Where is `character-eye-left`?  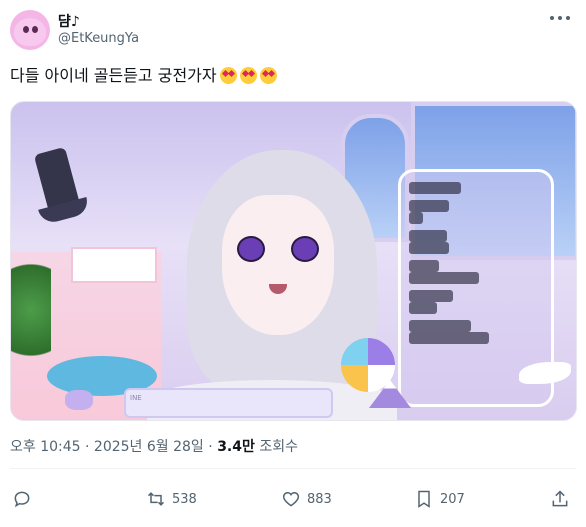 character-eye-left is located at coordinates (251, 249).